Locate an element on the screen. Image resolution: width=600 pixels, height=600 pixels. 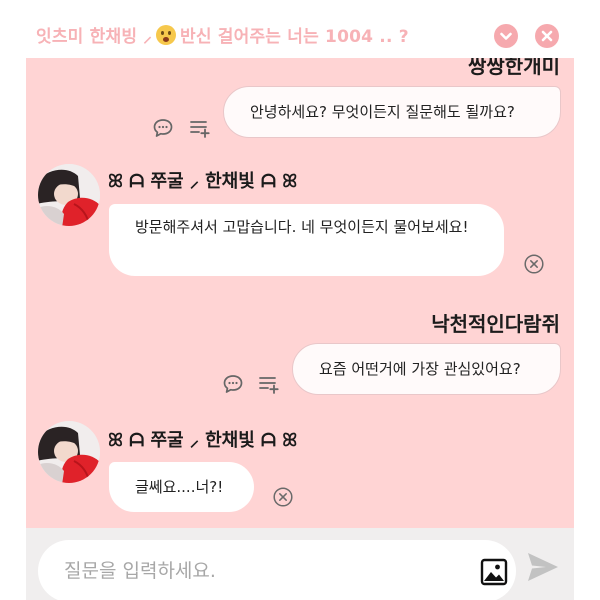
minimize-button is located at coordinates (506, 36).